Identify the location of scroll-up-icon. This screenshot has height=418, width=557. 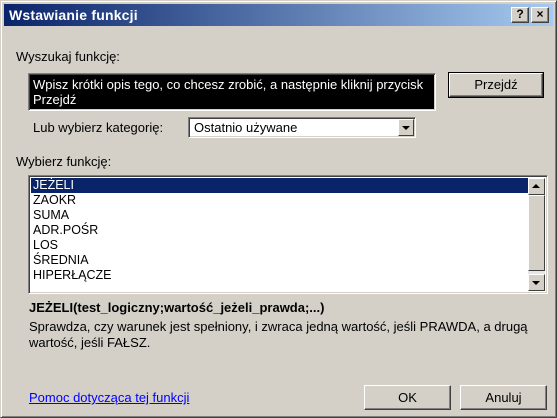
(536, 186).